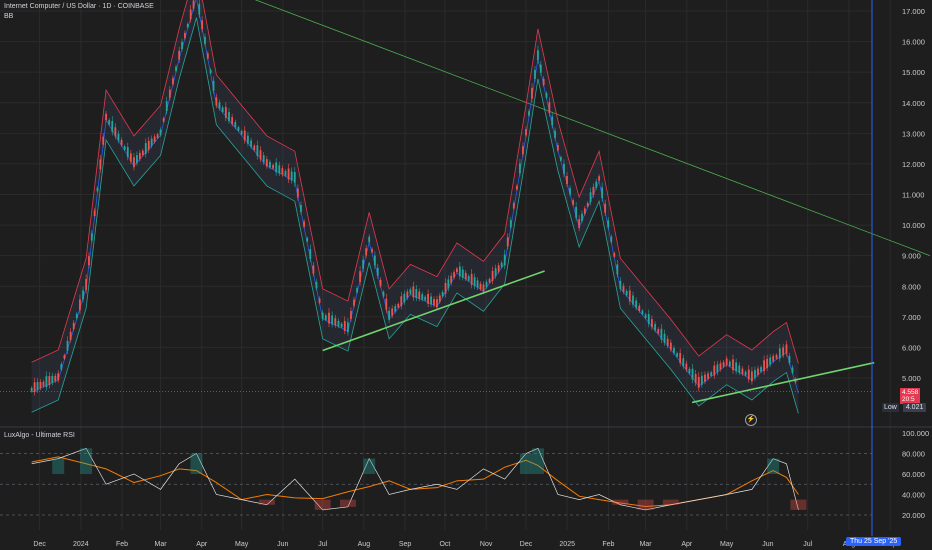 Image resolution: width=932 pixels, height=550 pixels. What do you see at coordinates (915, 433) in the screenshot?
I see `rsi-tick-label: 100.000` at bounding box center [915, 433].